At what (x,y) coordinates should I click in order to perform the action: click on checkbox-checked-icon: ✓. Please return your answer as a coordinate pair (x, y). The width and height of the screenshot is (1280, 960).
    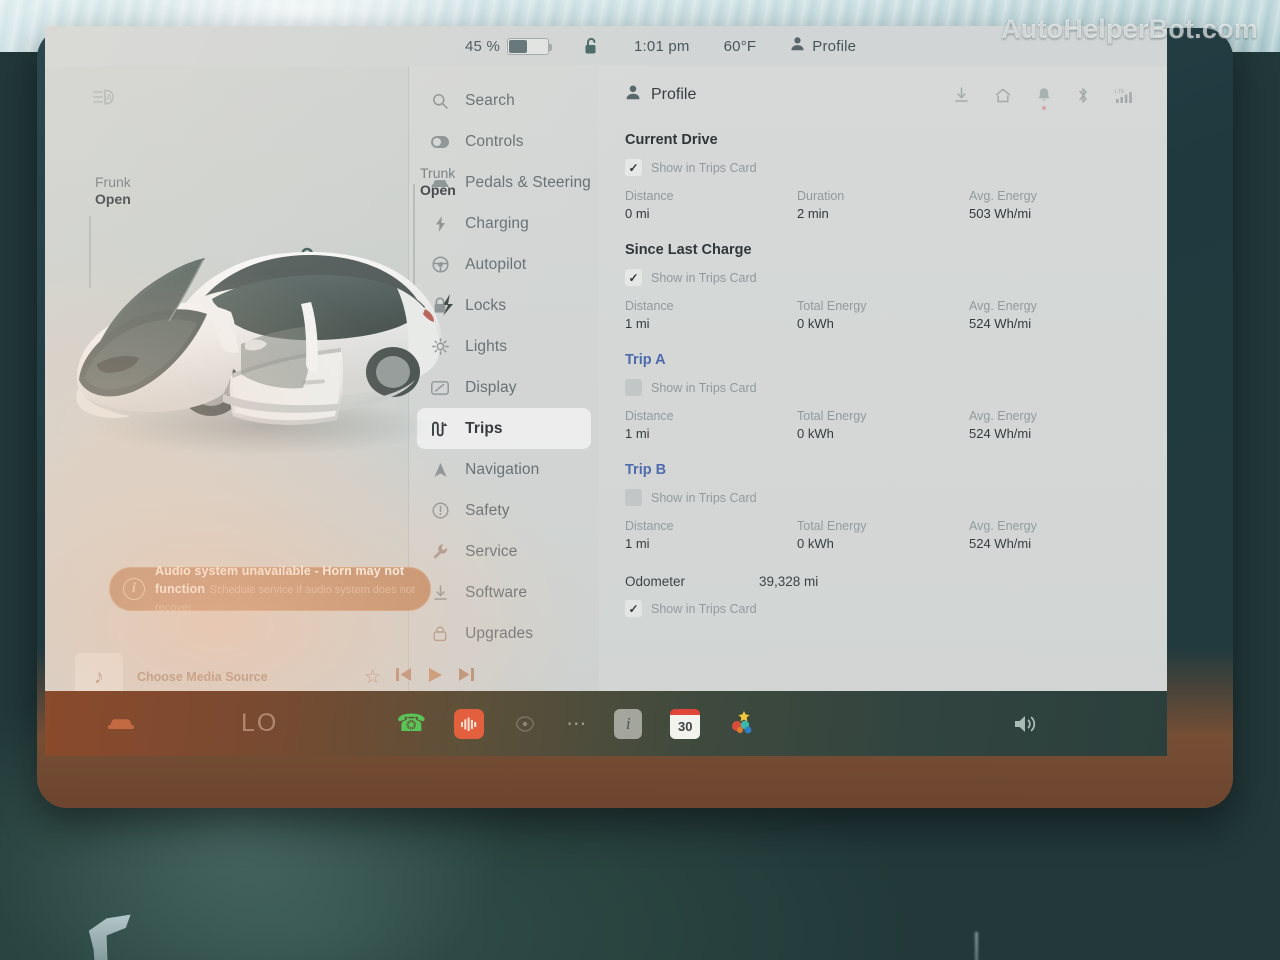
    Looking at the image, I should click on (633, 167).